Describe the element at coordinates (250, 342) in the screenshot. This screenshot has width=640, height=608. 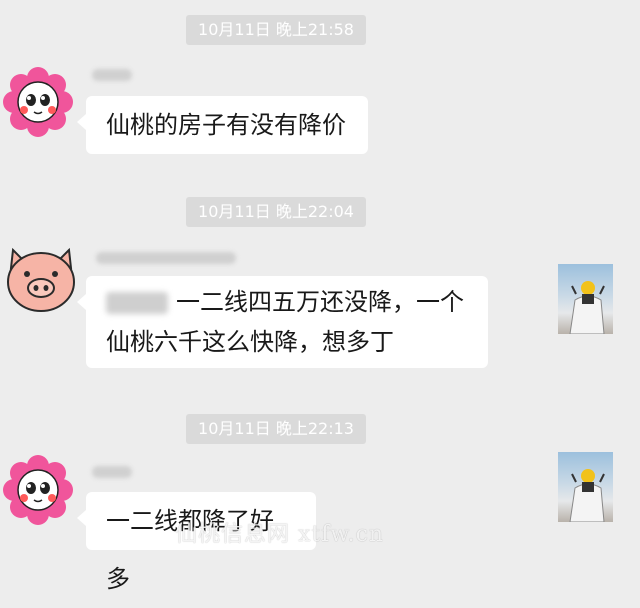
I see `message-text-2-line-2: 仙桃六千这么快降，想多丁` at that location.